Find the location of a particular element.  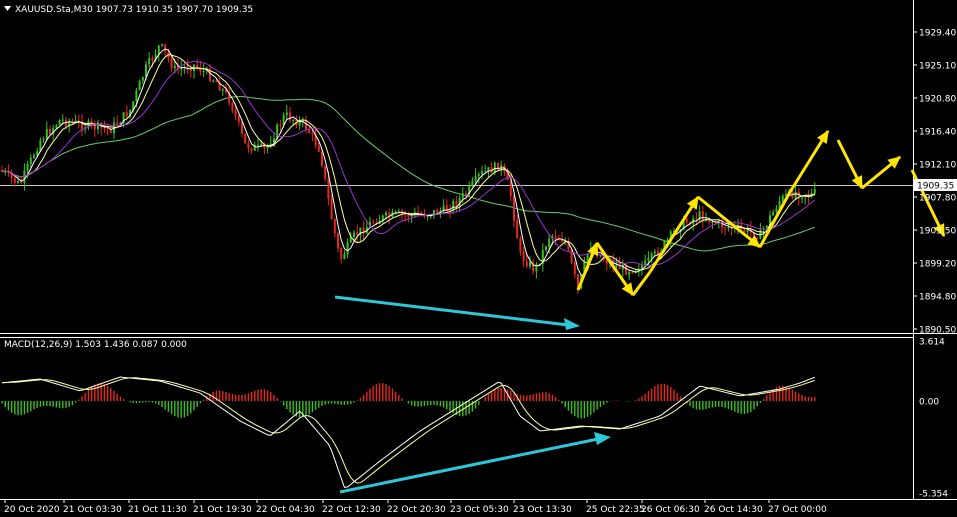

macd-divergence-arrow is located at coordinates (475, 463).